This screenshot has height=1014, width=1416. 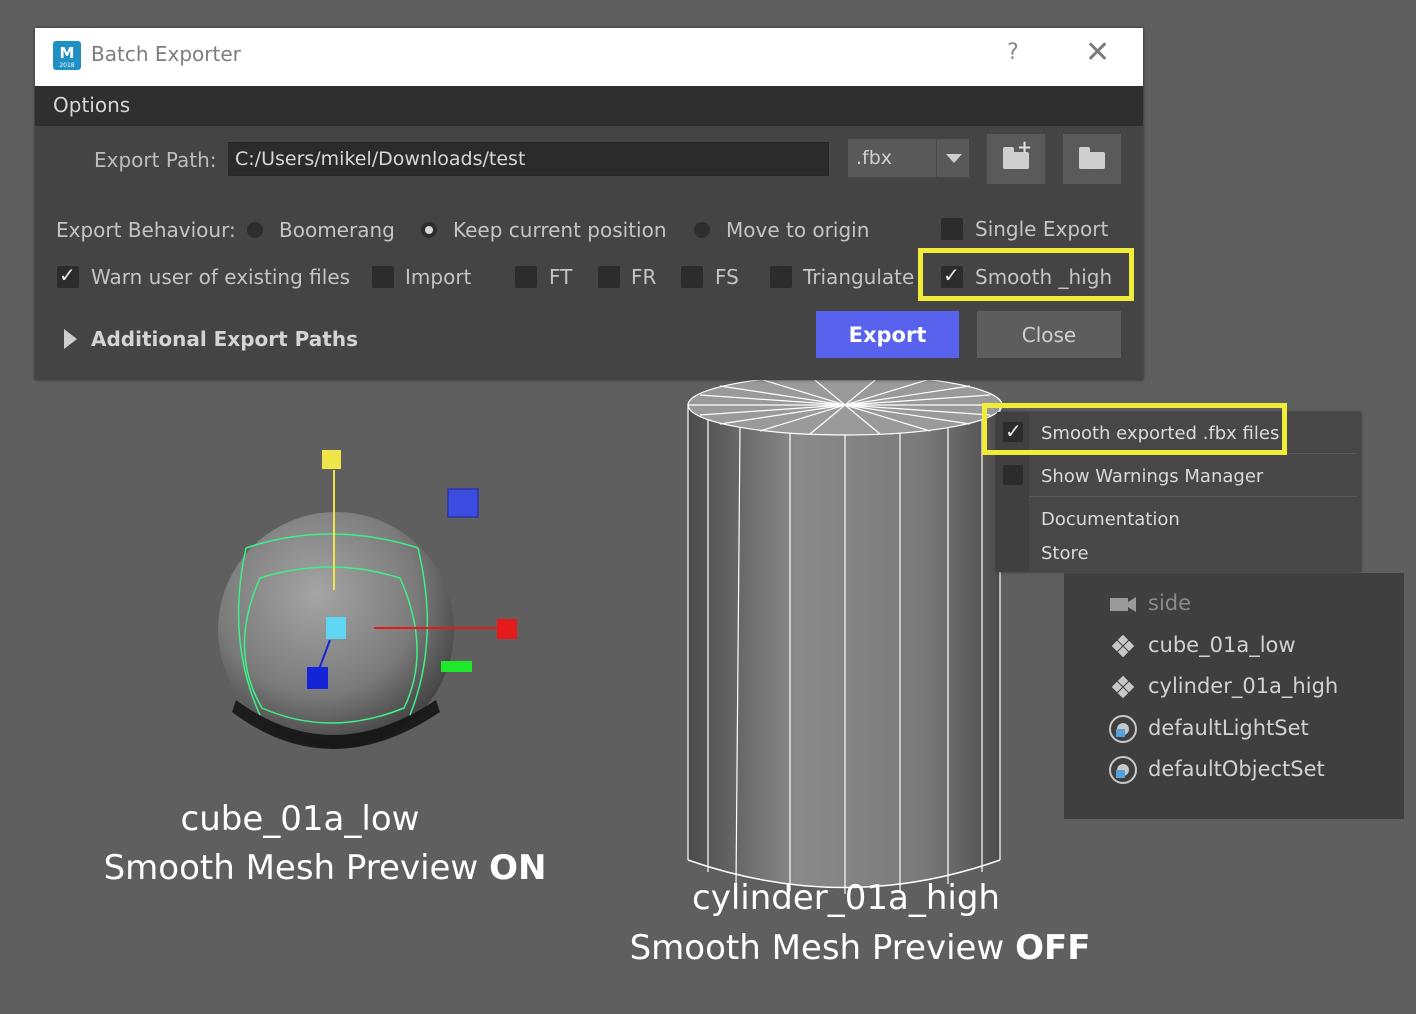 I want to click on caption-cube-status-value: ON, so click(x=518, y=868).